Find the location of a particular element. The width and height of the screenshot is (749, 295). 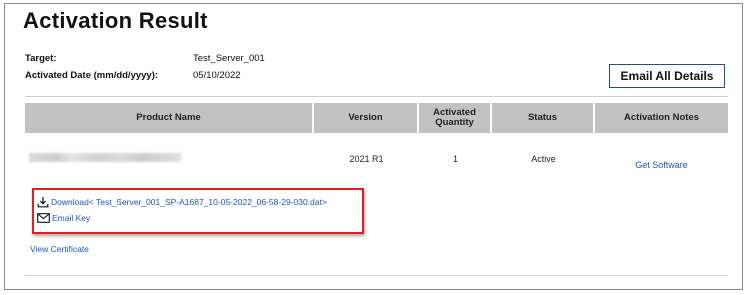

target-value: Test_Server_001 is located at coordinates (229, 58).